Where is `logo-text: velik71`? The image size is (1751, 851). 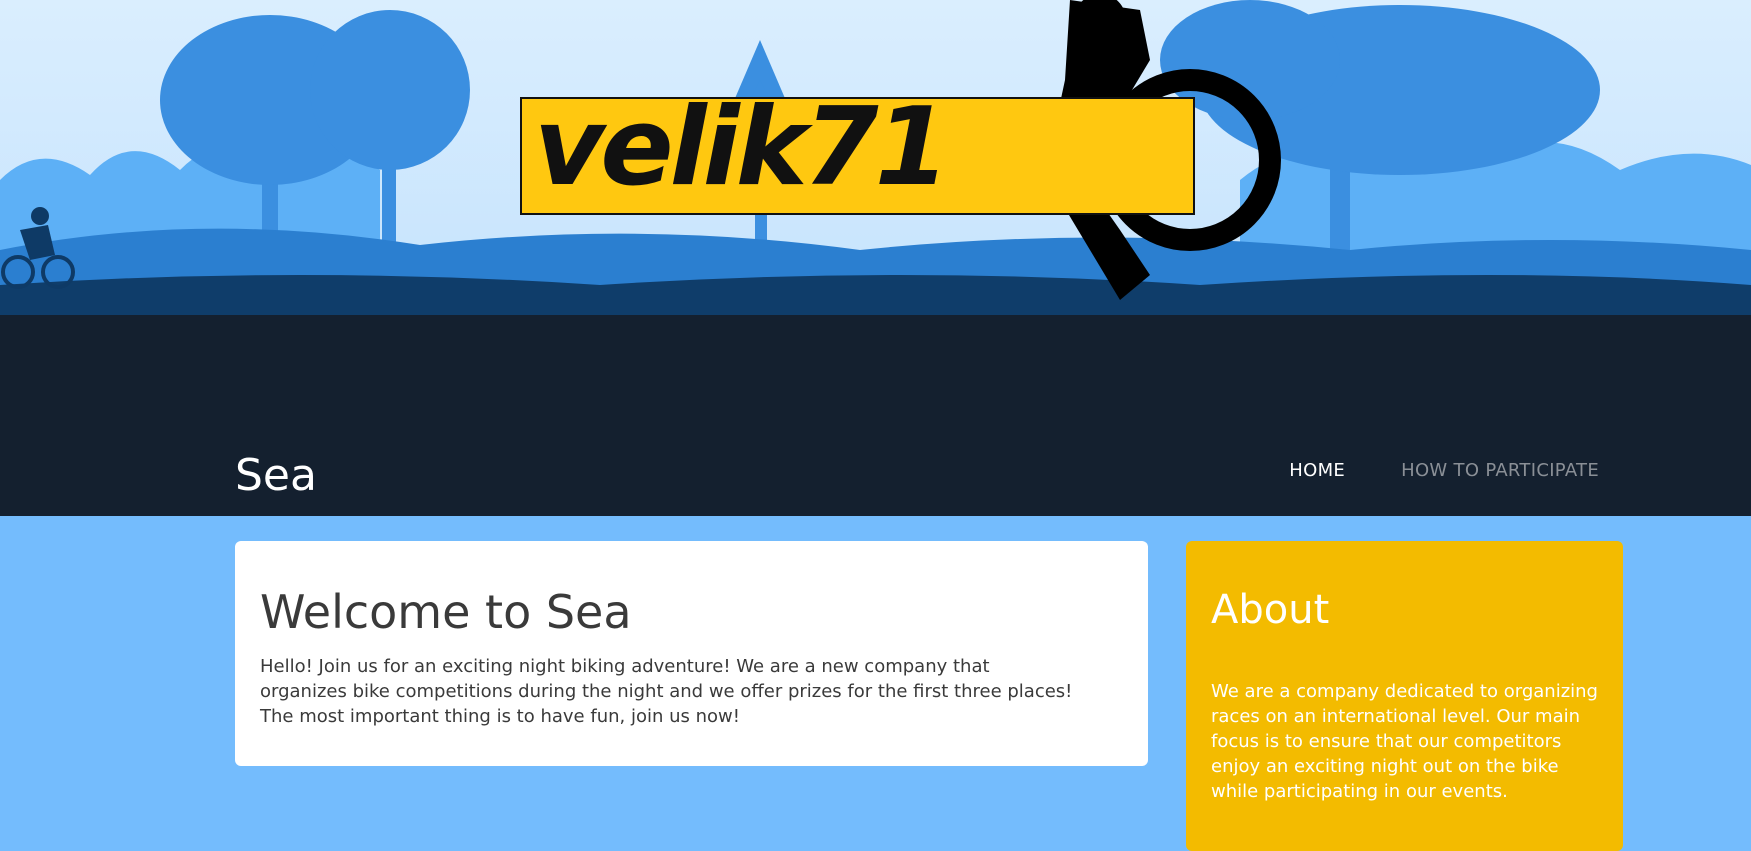 logo-text: velik71 is located at coordinates (742, 153).